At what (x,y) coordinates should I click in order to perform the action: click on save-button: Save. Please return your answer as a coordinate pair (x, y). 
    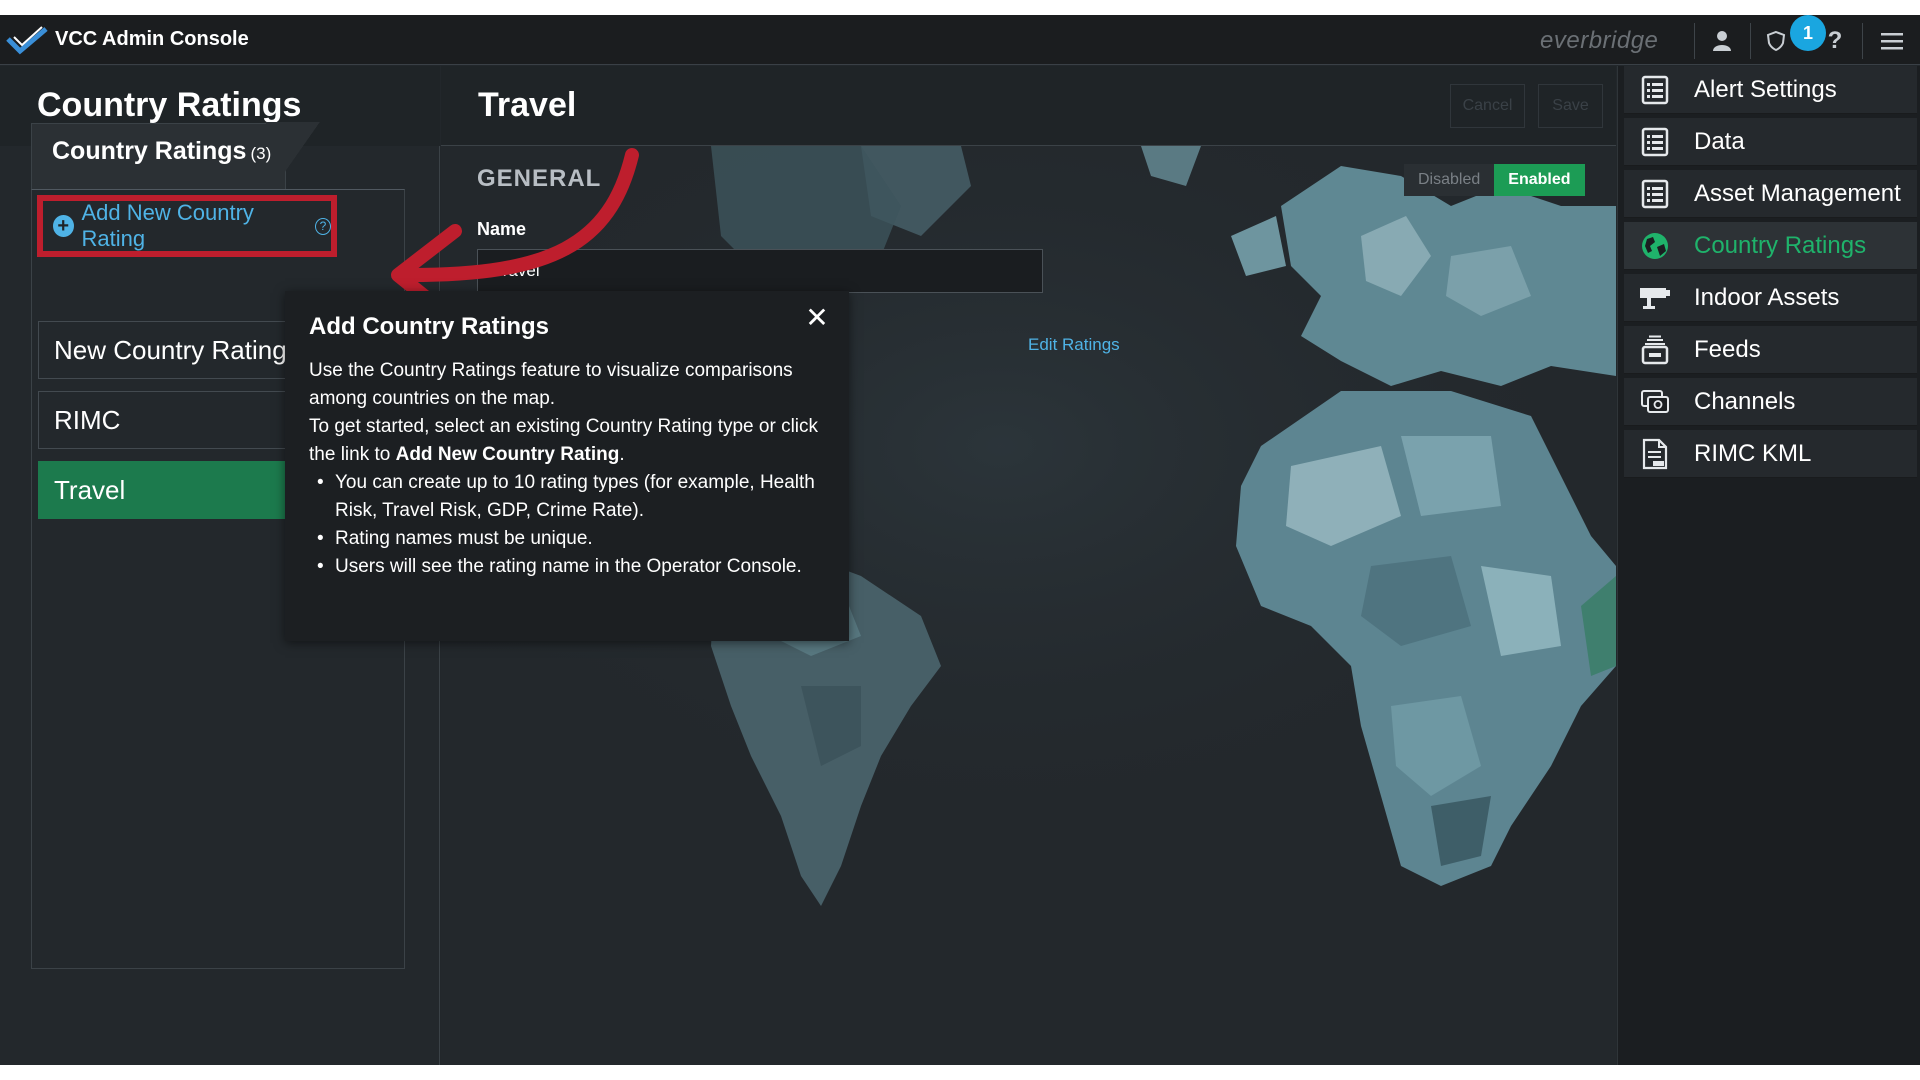
    Looking at the image, I should click on (1570, 106).